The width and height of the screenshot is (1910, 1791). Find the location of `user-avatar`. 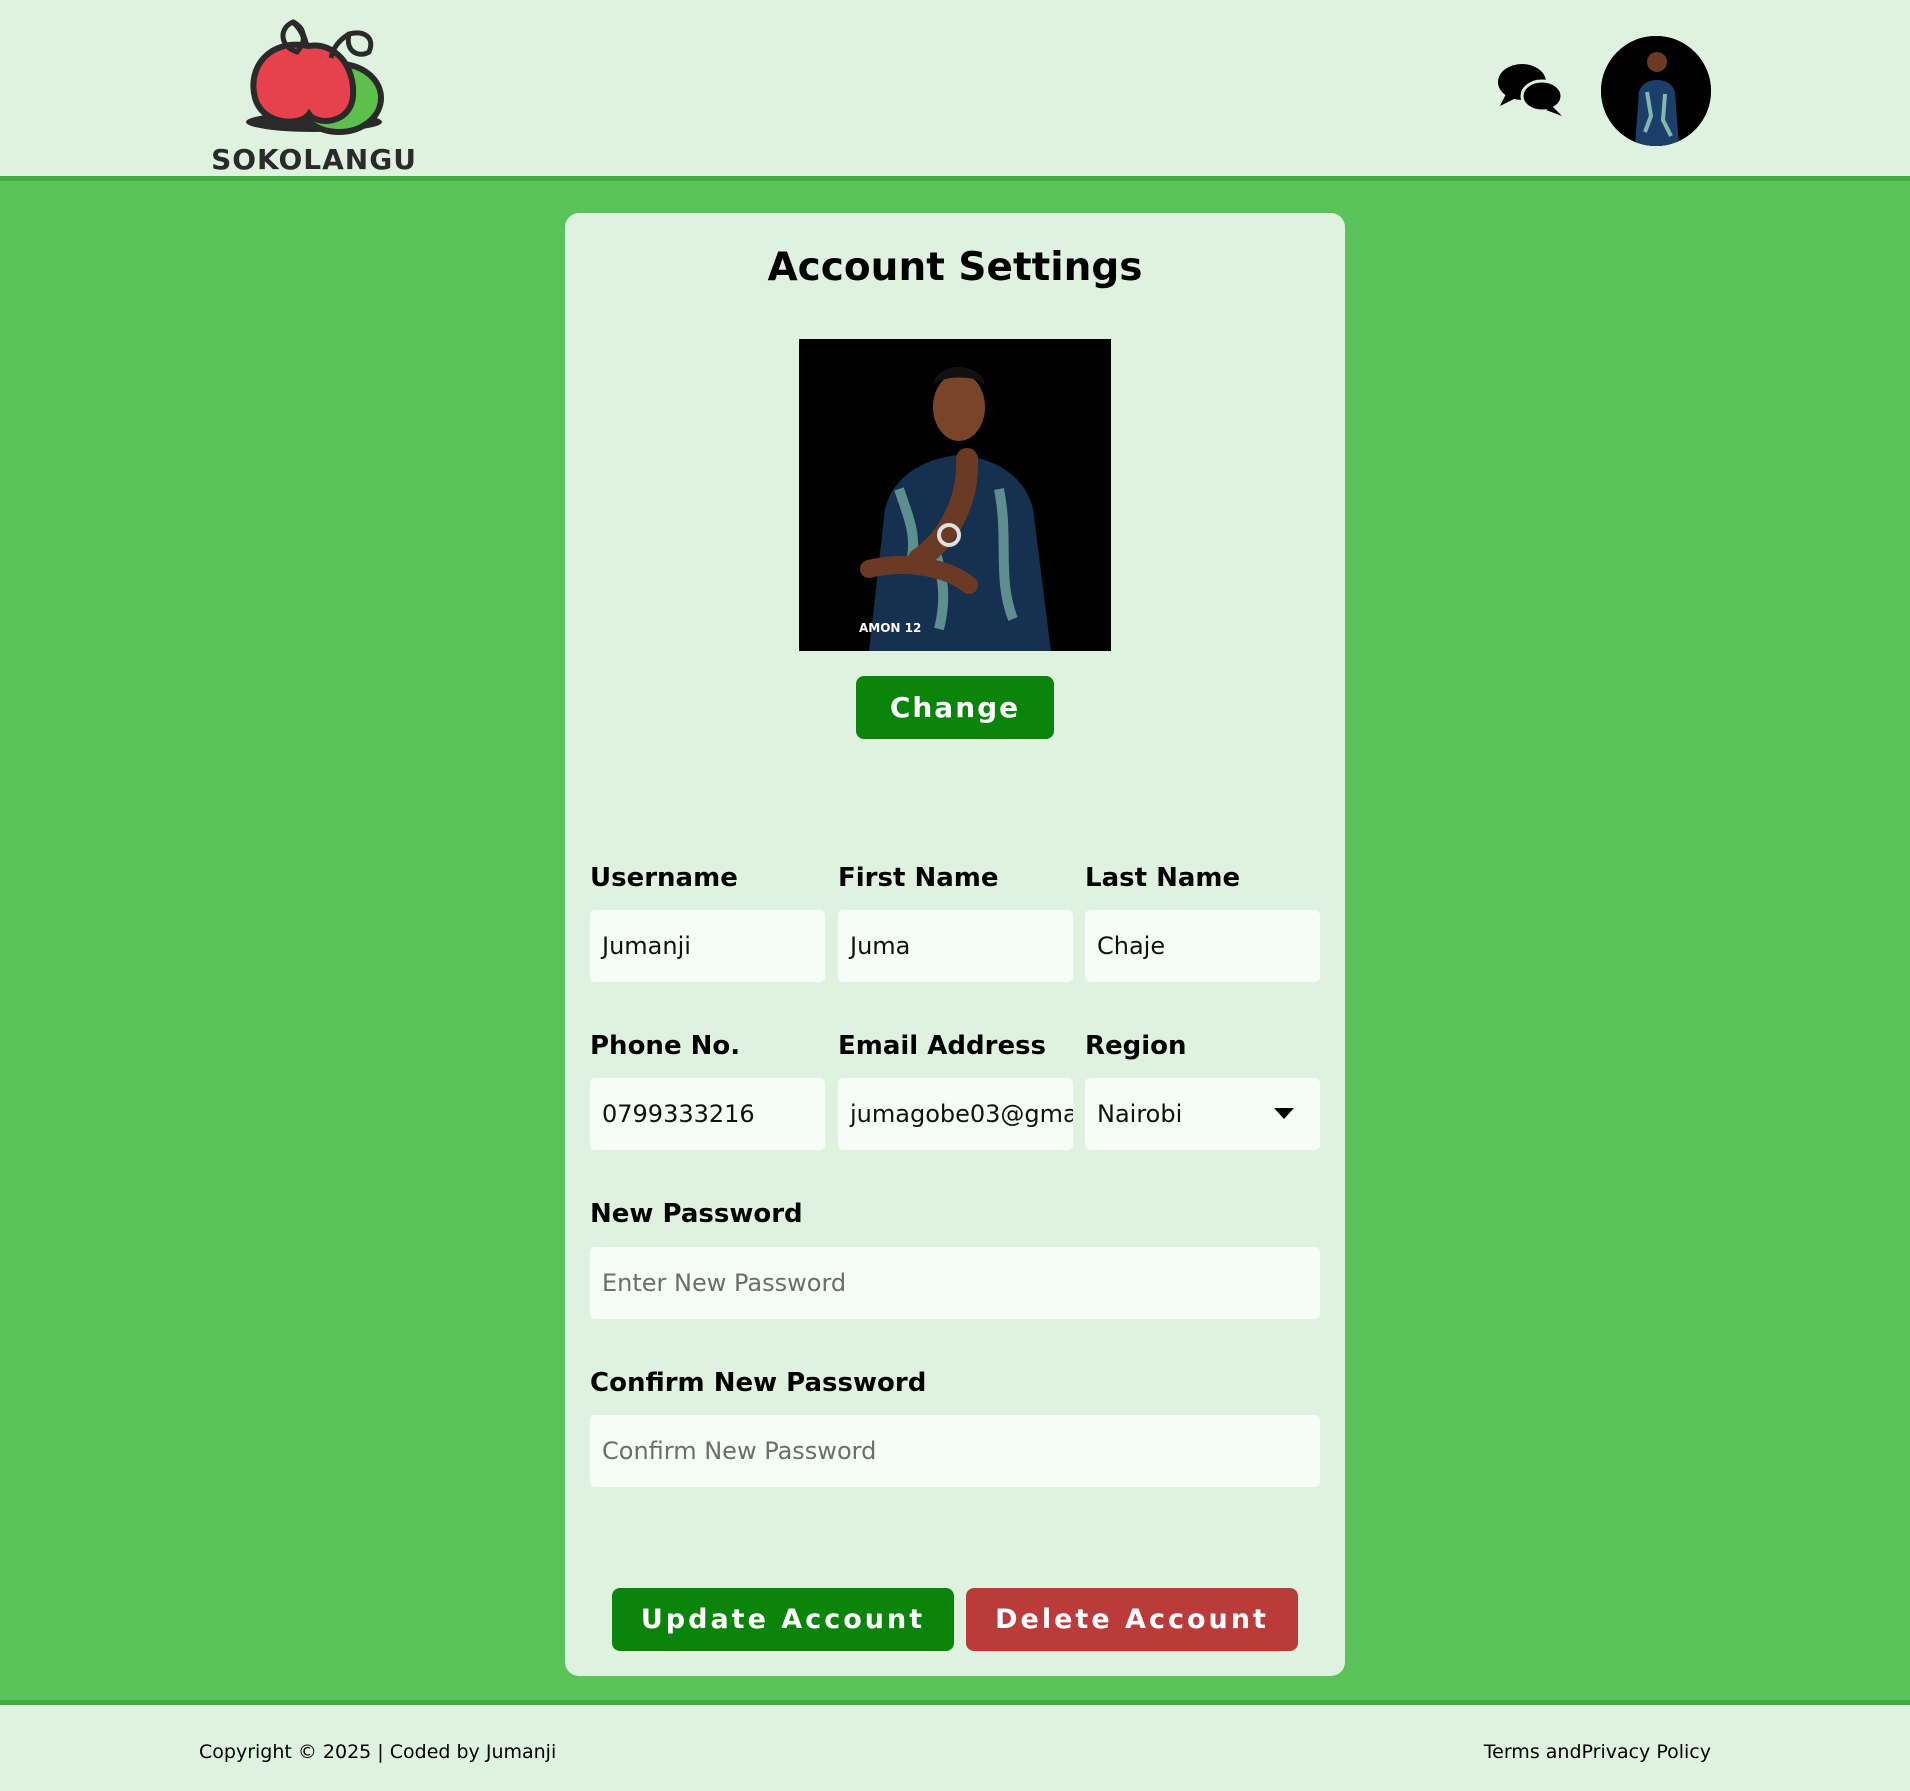

user-avatar is located at coordinates (1656, 91).